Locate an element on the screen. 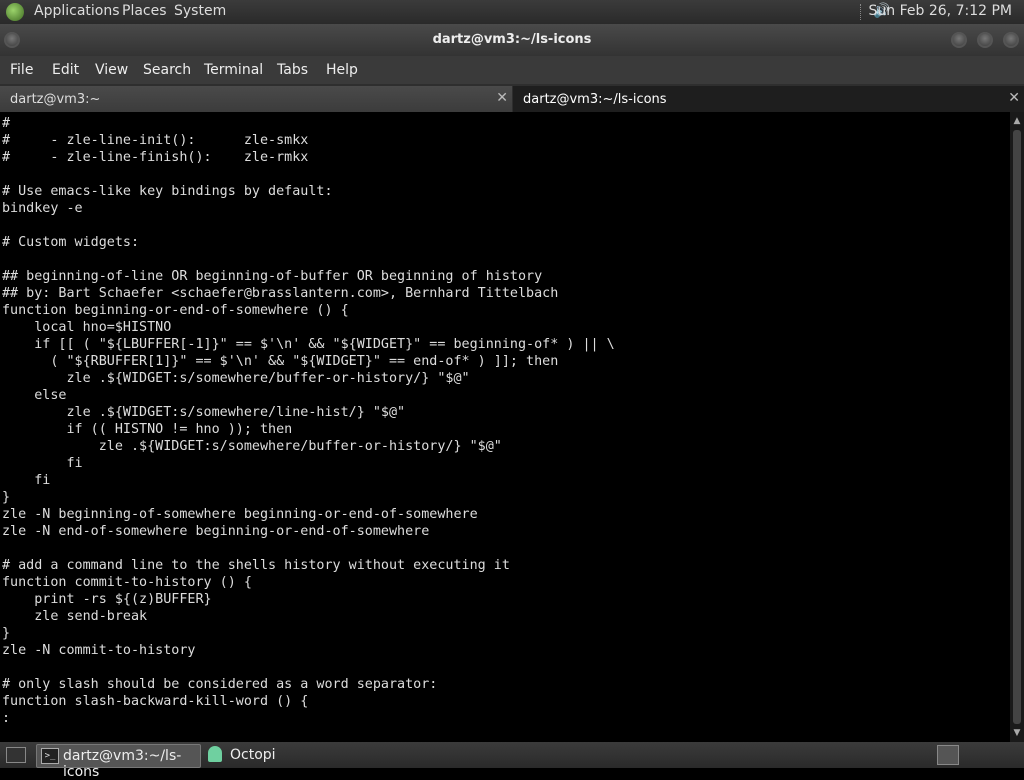  minimize-button is located at coordinates (959, 40).